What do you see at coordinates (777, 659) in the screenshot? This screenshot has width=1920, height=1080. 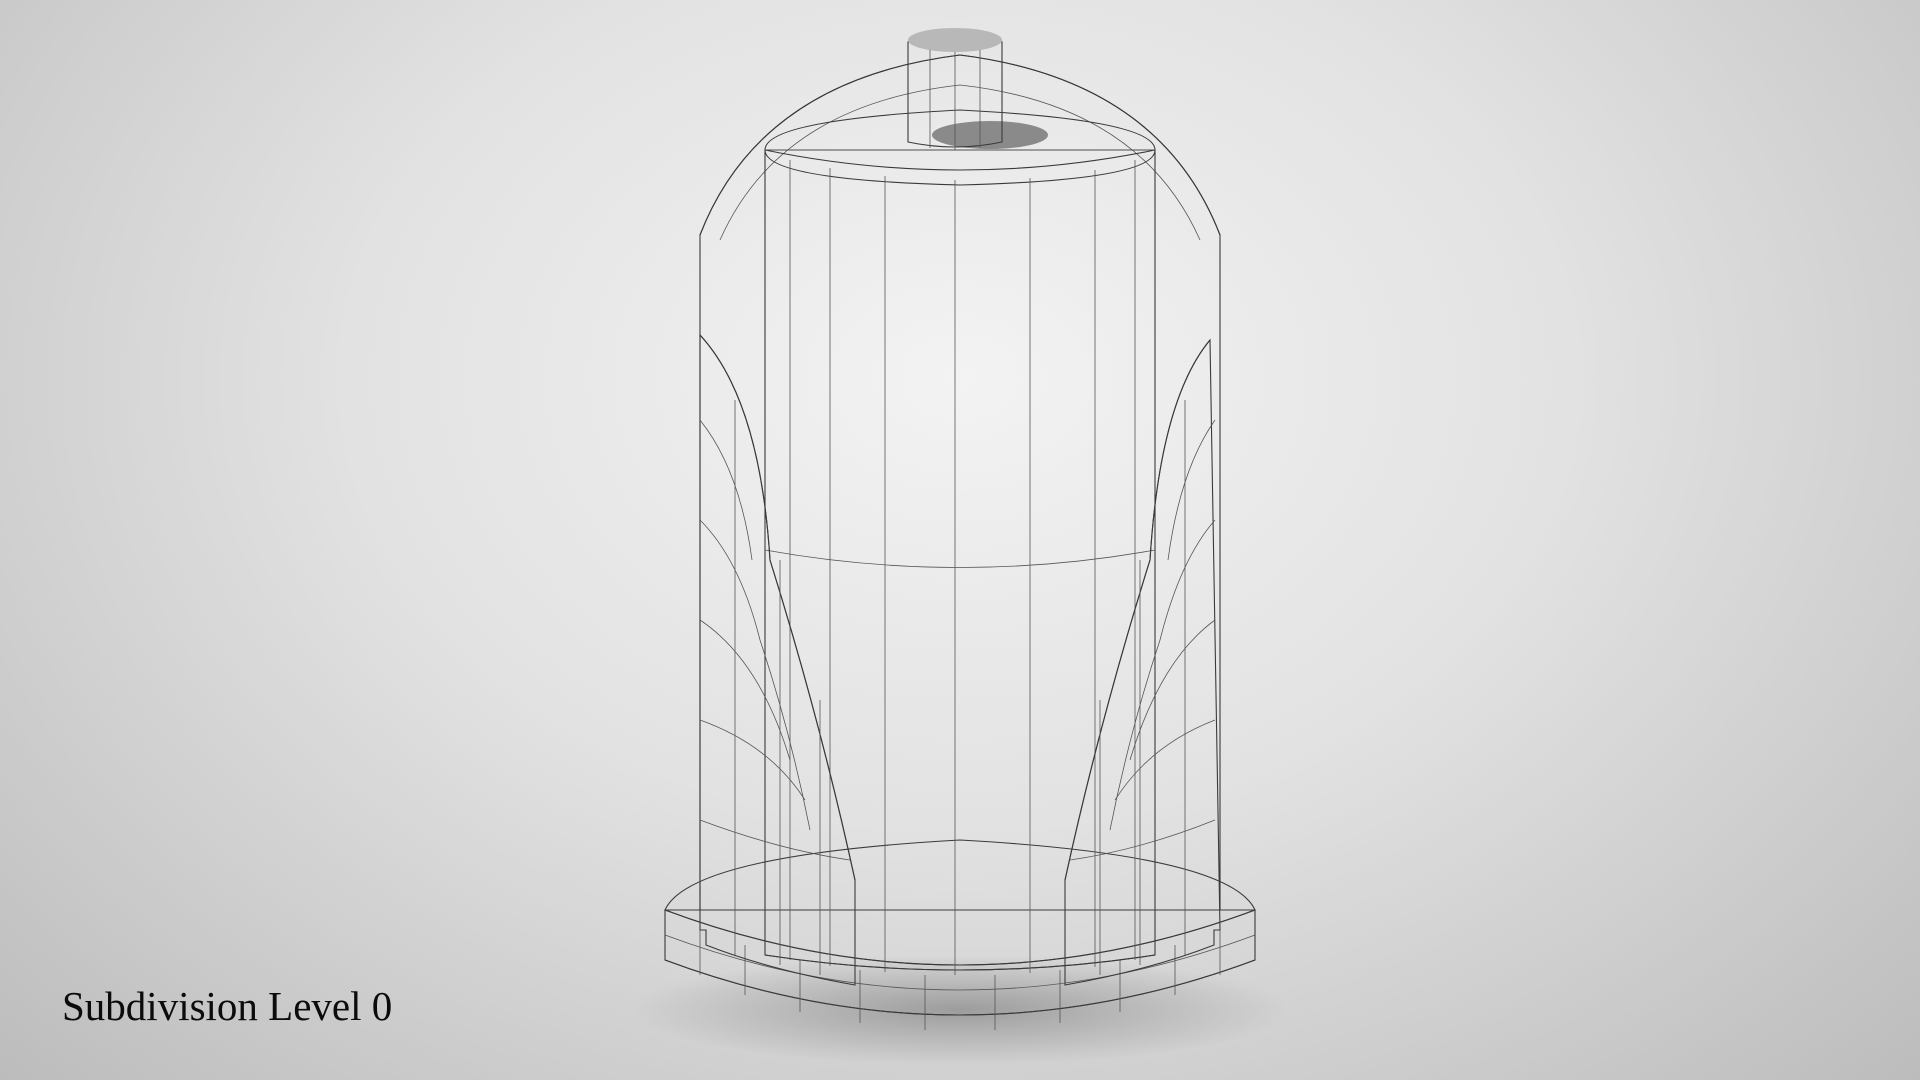 I see `shell-left-wing` at bounding box center [777, 659].